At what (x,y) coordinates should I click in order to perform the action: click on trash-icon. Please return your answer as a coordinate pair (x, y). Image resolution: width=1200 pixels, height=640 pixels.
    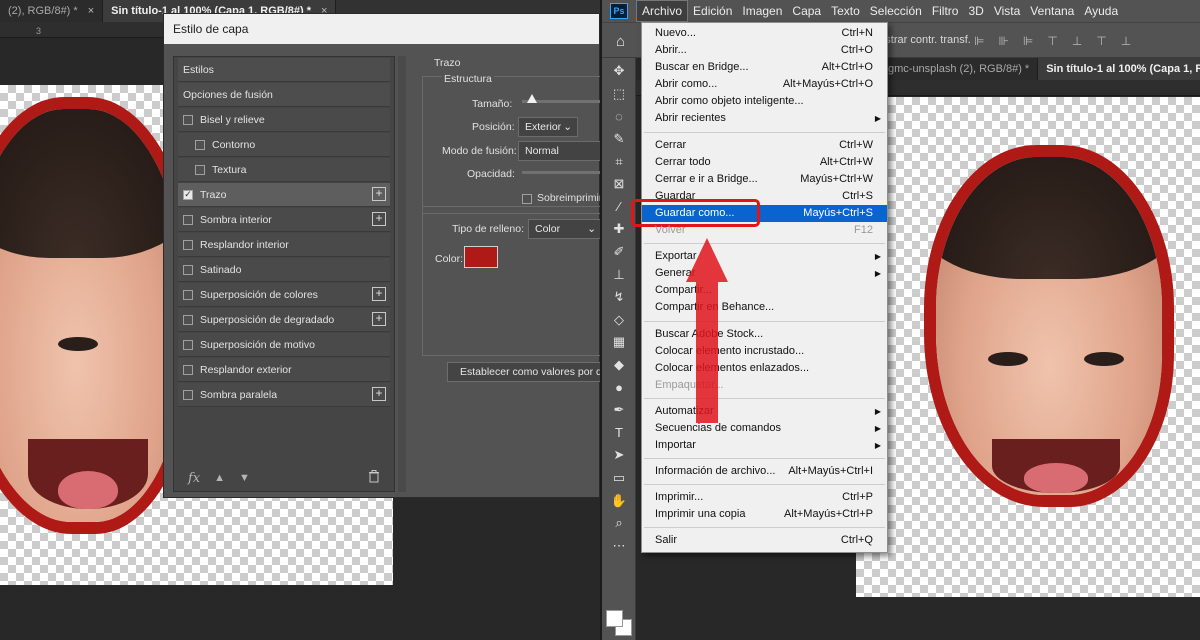
    Looking at the image, I should click on (374, 478).